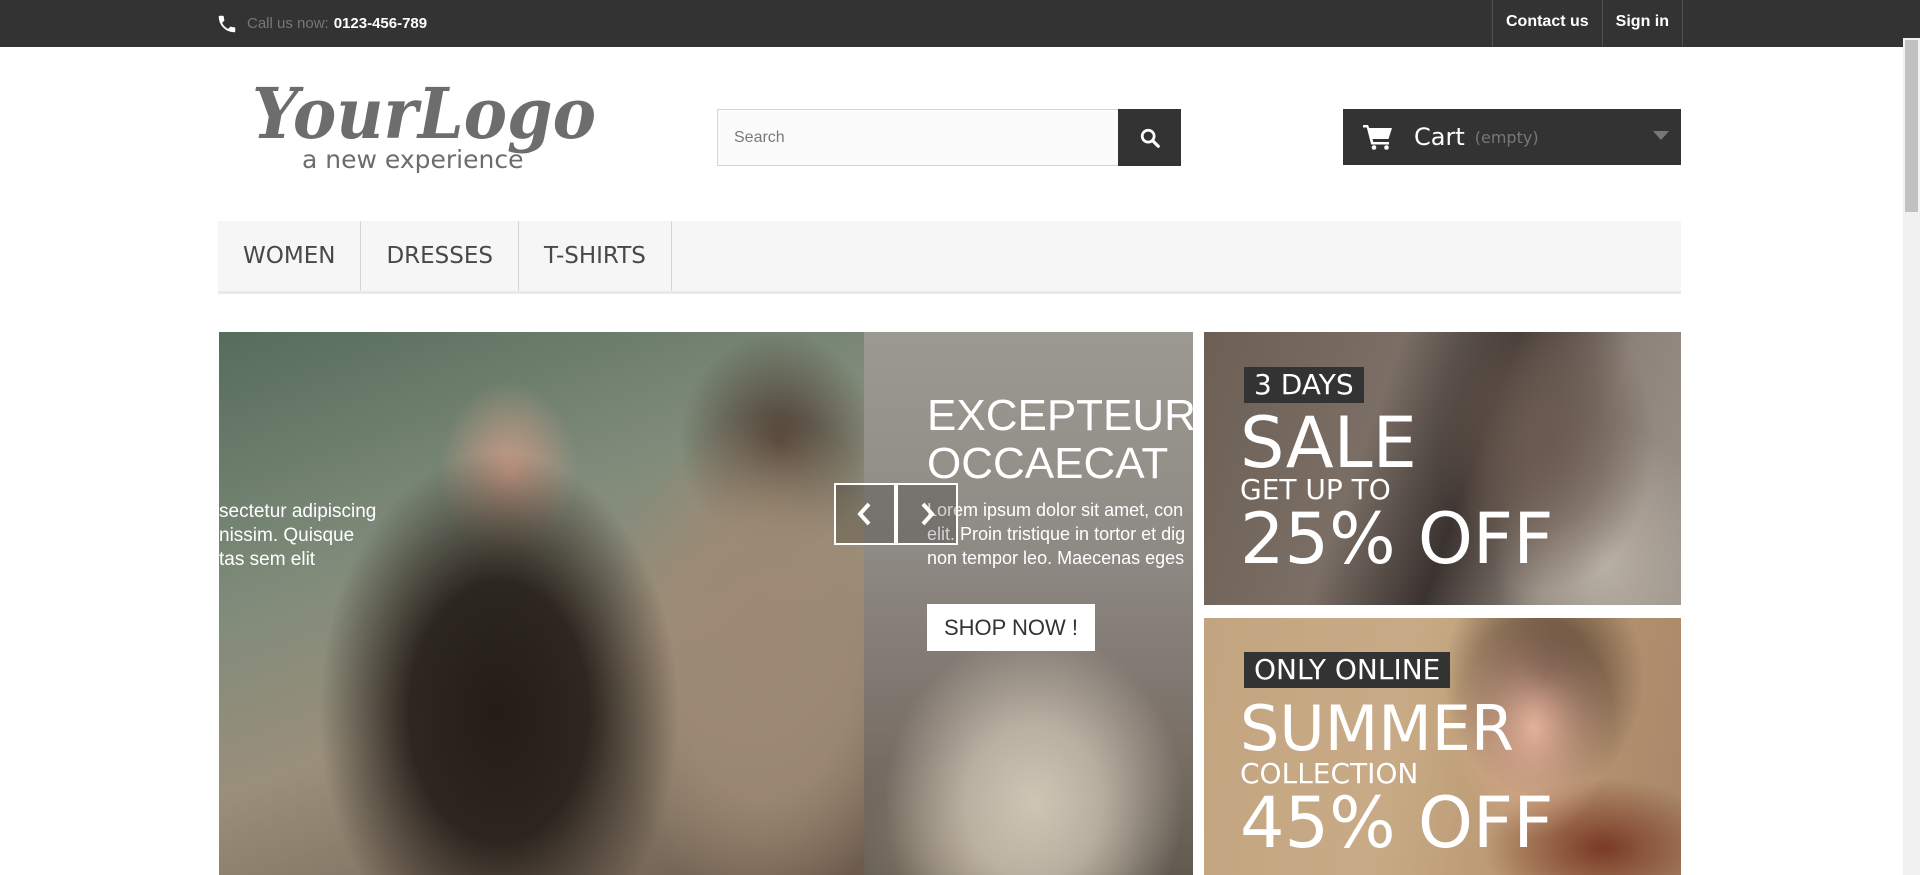 The height and width of the screenshot is (875, 1920). Describe the element at coordinates (1377, 728) in the screenshot. I see `banner-headline: SUMMER` at that location.